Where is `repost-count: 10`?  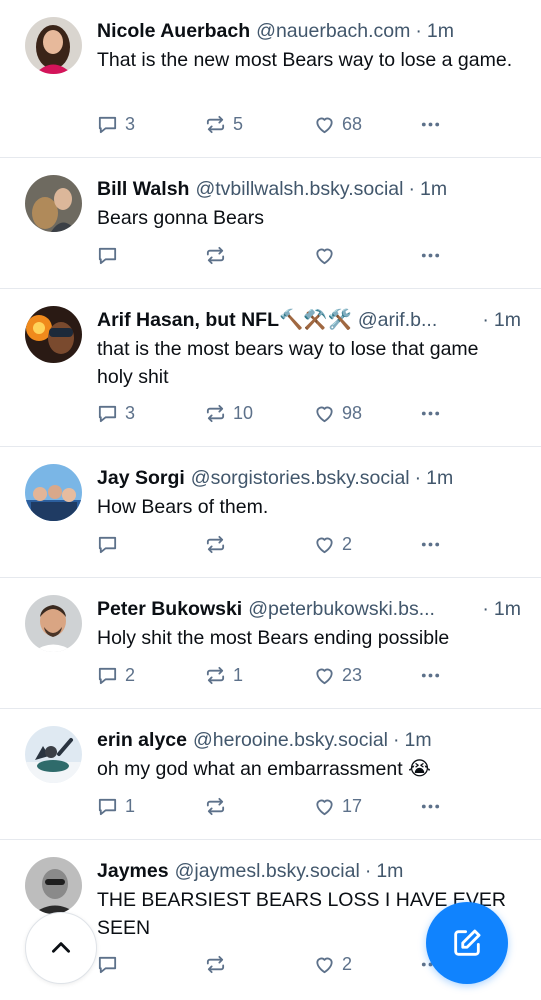 repost-count: 10 is located at coordinates (243, 413).